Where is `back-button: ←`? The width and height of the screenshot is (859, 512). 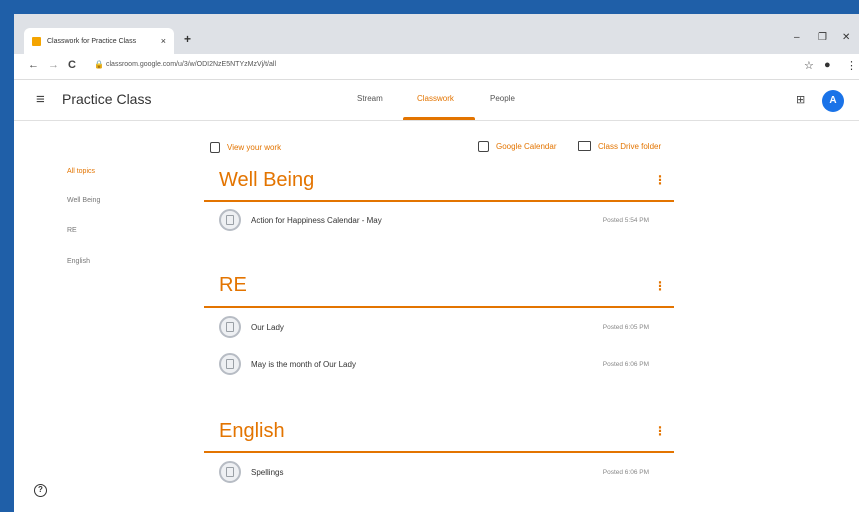 back-button: ← is located at coordinates (33, 65).